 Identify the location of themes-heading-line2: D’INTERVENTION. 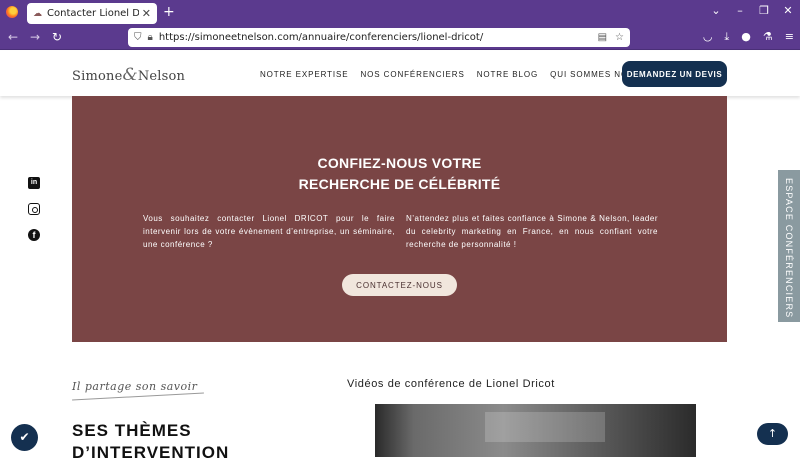
(151, 452).